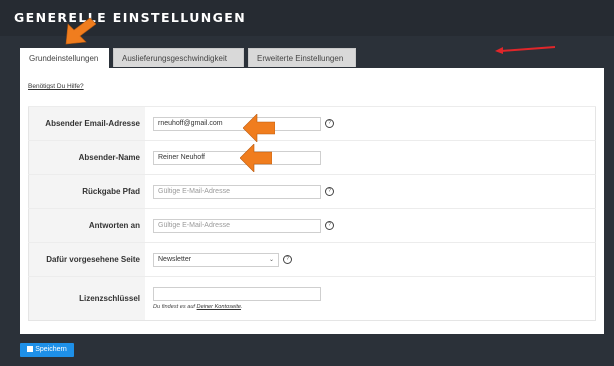 The image size is (614, 366). I want to click on sender-email-label: Absender Email-Adresse, so click(86, 123).